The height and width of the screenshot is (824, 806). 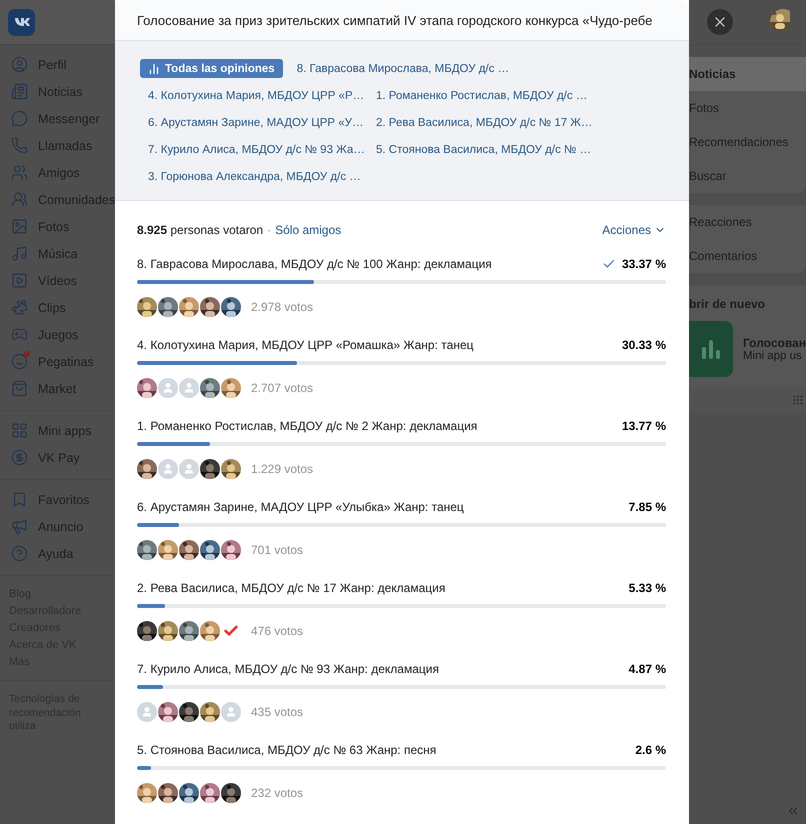 What do you see at coordinates (282, 307) in the screenshot?
I see `votes-count: 2.978 votos` at bounding box center [282, 307].